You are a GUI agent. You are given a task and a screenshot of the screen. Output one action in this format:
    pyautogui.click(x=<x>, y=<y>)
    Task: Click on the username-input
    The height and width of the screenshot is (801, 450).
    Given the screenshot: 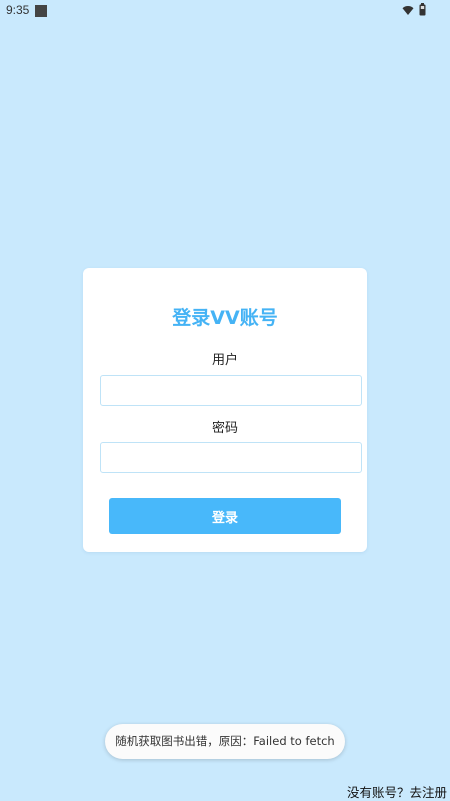 What is the action you would take?
    pyautogui.click(x=231, y=390)
    